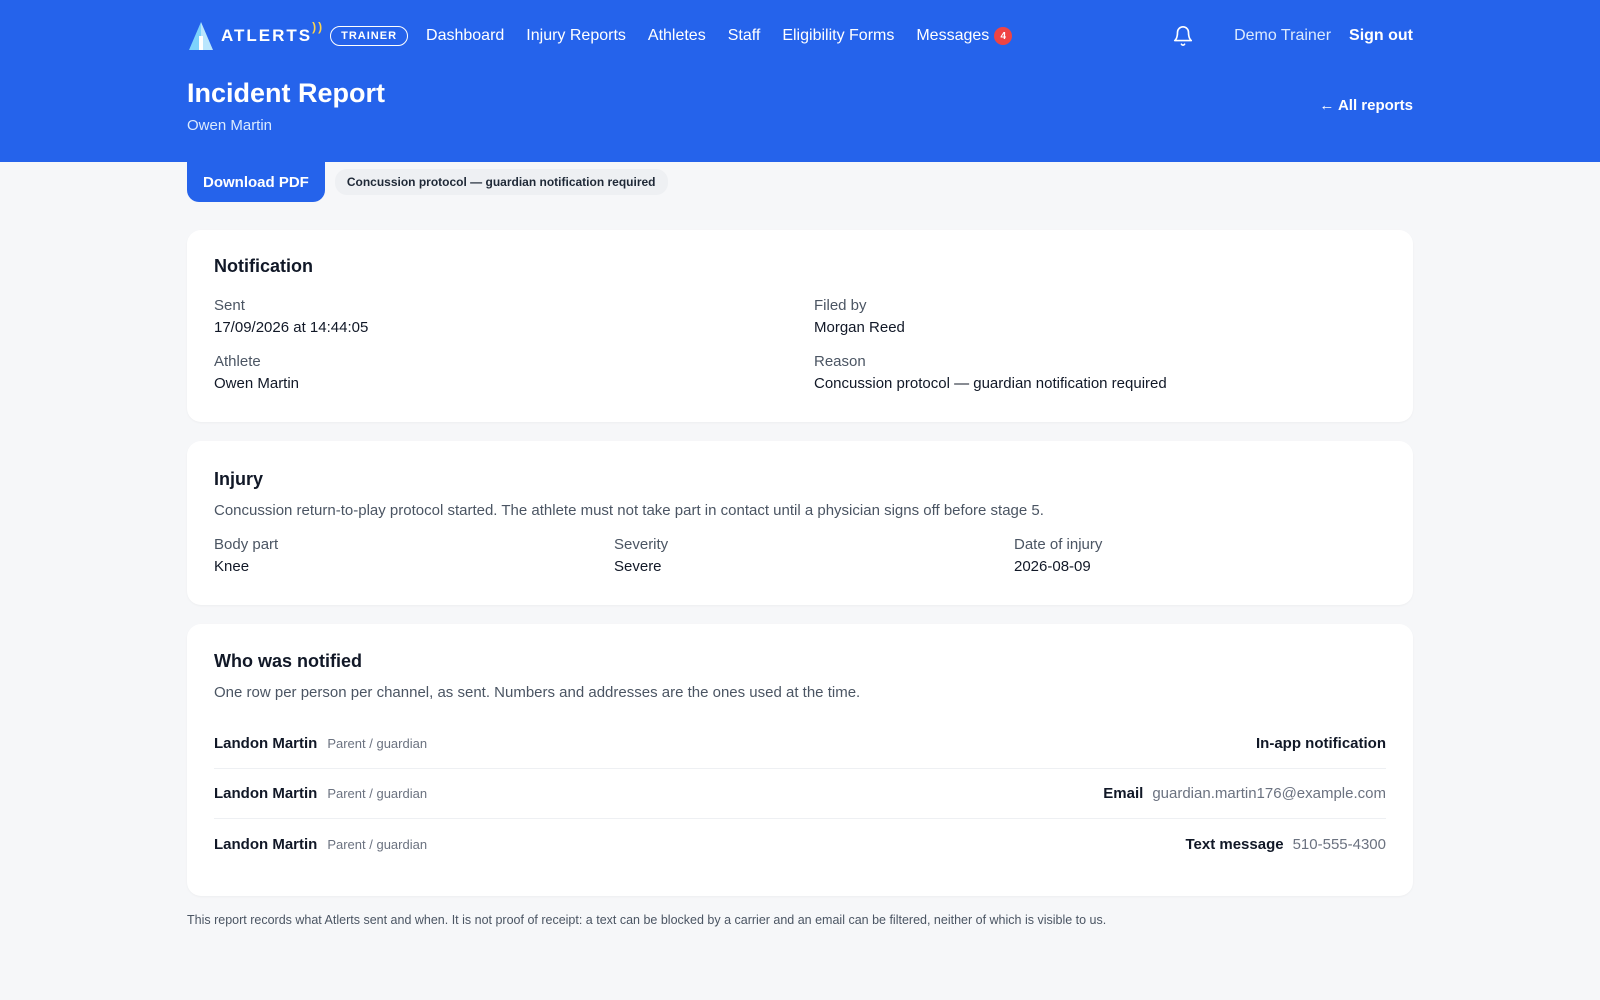  Describe the element at coordinates (230, 125) in the screenshot. I see `page-subtitle: Owen Martin` at that location.